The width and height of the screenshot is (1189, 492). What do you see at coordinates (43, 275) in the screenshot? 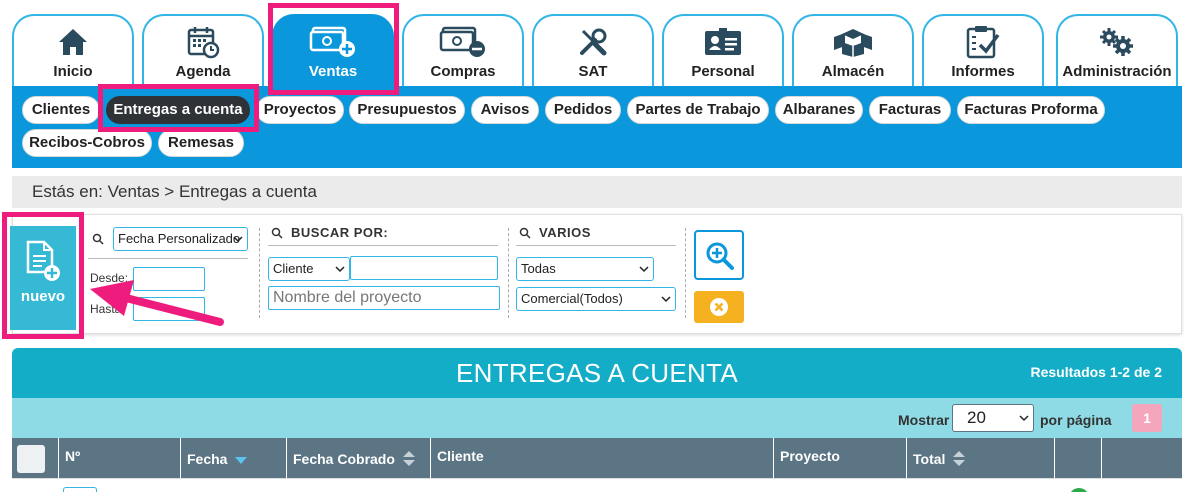
I see `highlight-new-button` at bounding box center [43, 275].